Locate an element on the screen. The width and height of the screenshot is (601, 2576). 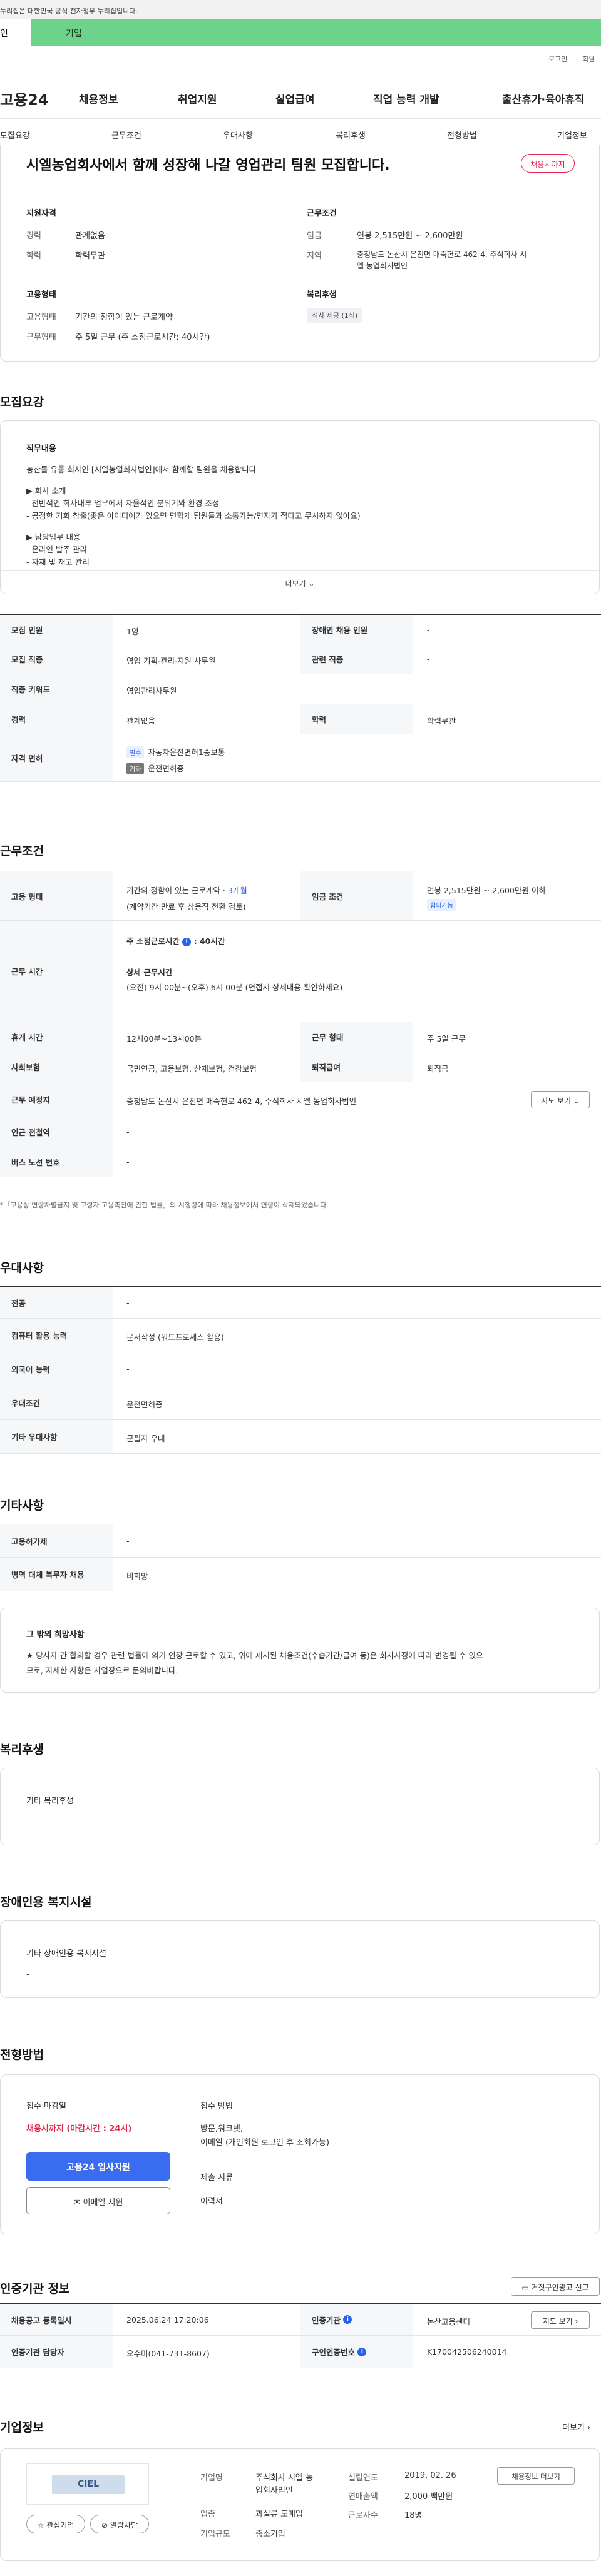
apply-button: 고용24 입사지원 is located at coordinates (98, 2166).